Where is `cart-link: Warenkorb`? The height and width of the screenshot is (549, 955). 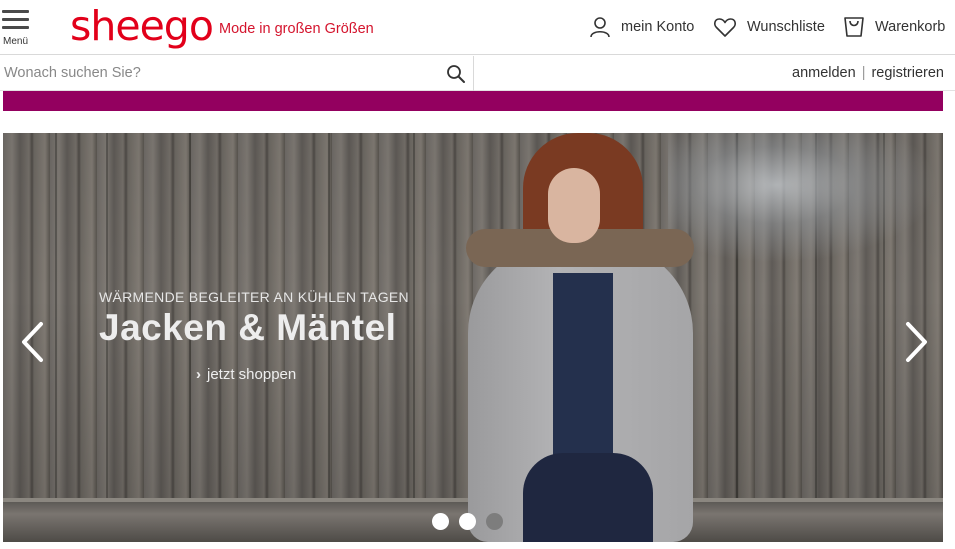 cart-link: Warenkorb is located at coordinates (894, 27).